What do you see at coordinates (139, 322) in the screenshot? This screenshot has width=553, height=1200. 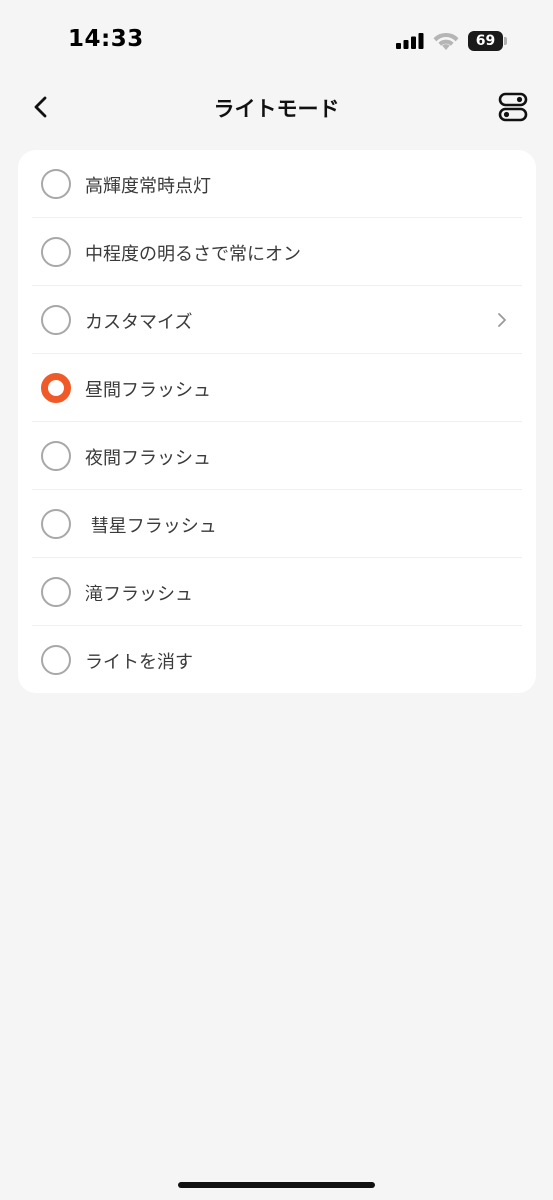 I see `option-label: カスタマイズ` at bounding box center [139, 322].